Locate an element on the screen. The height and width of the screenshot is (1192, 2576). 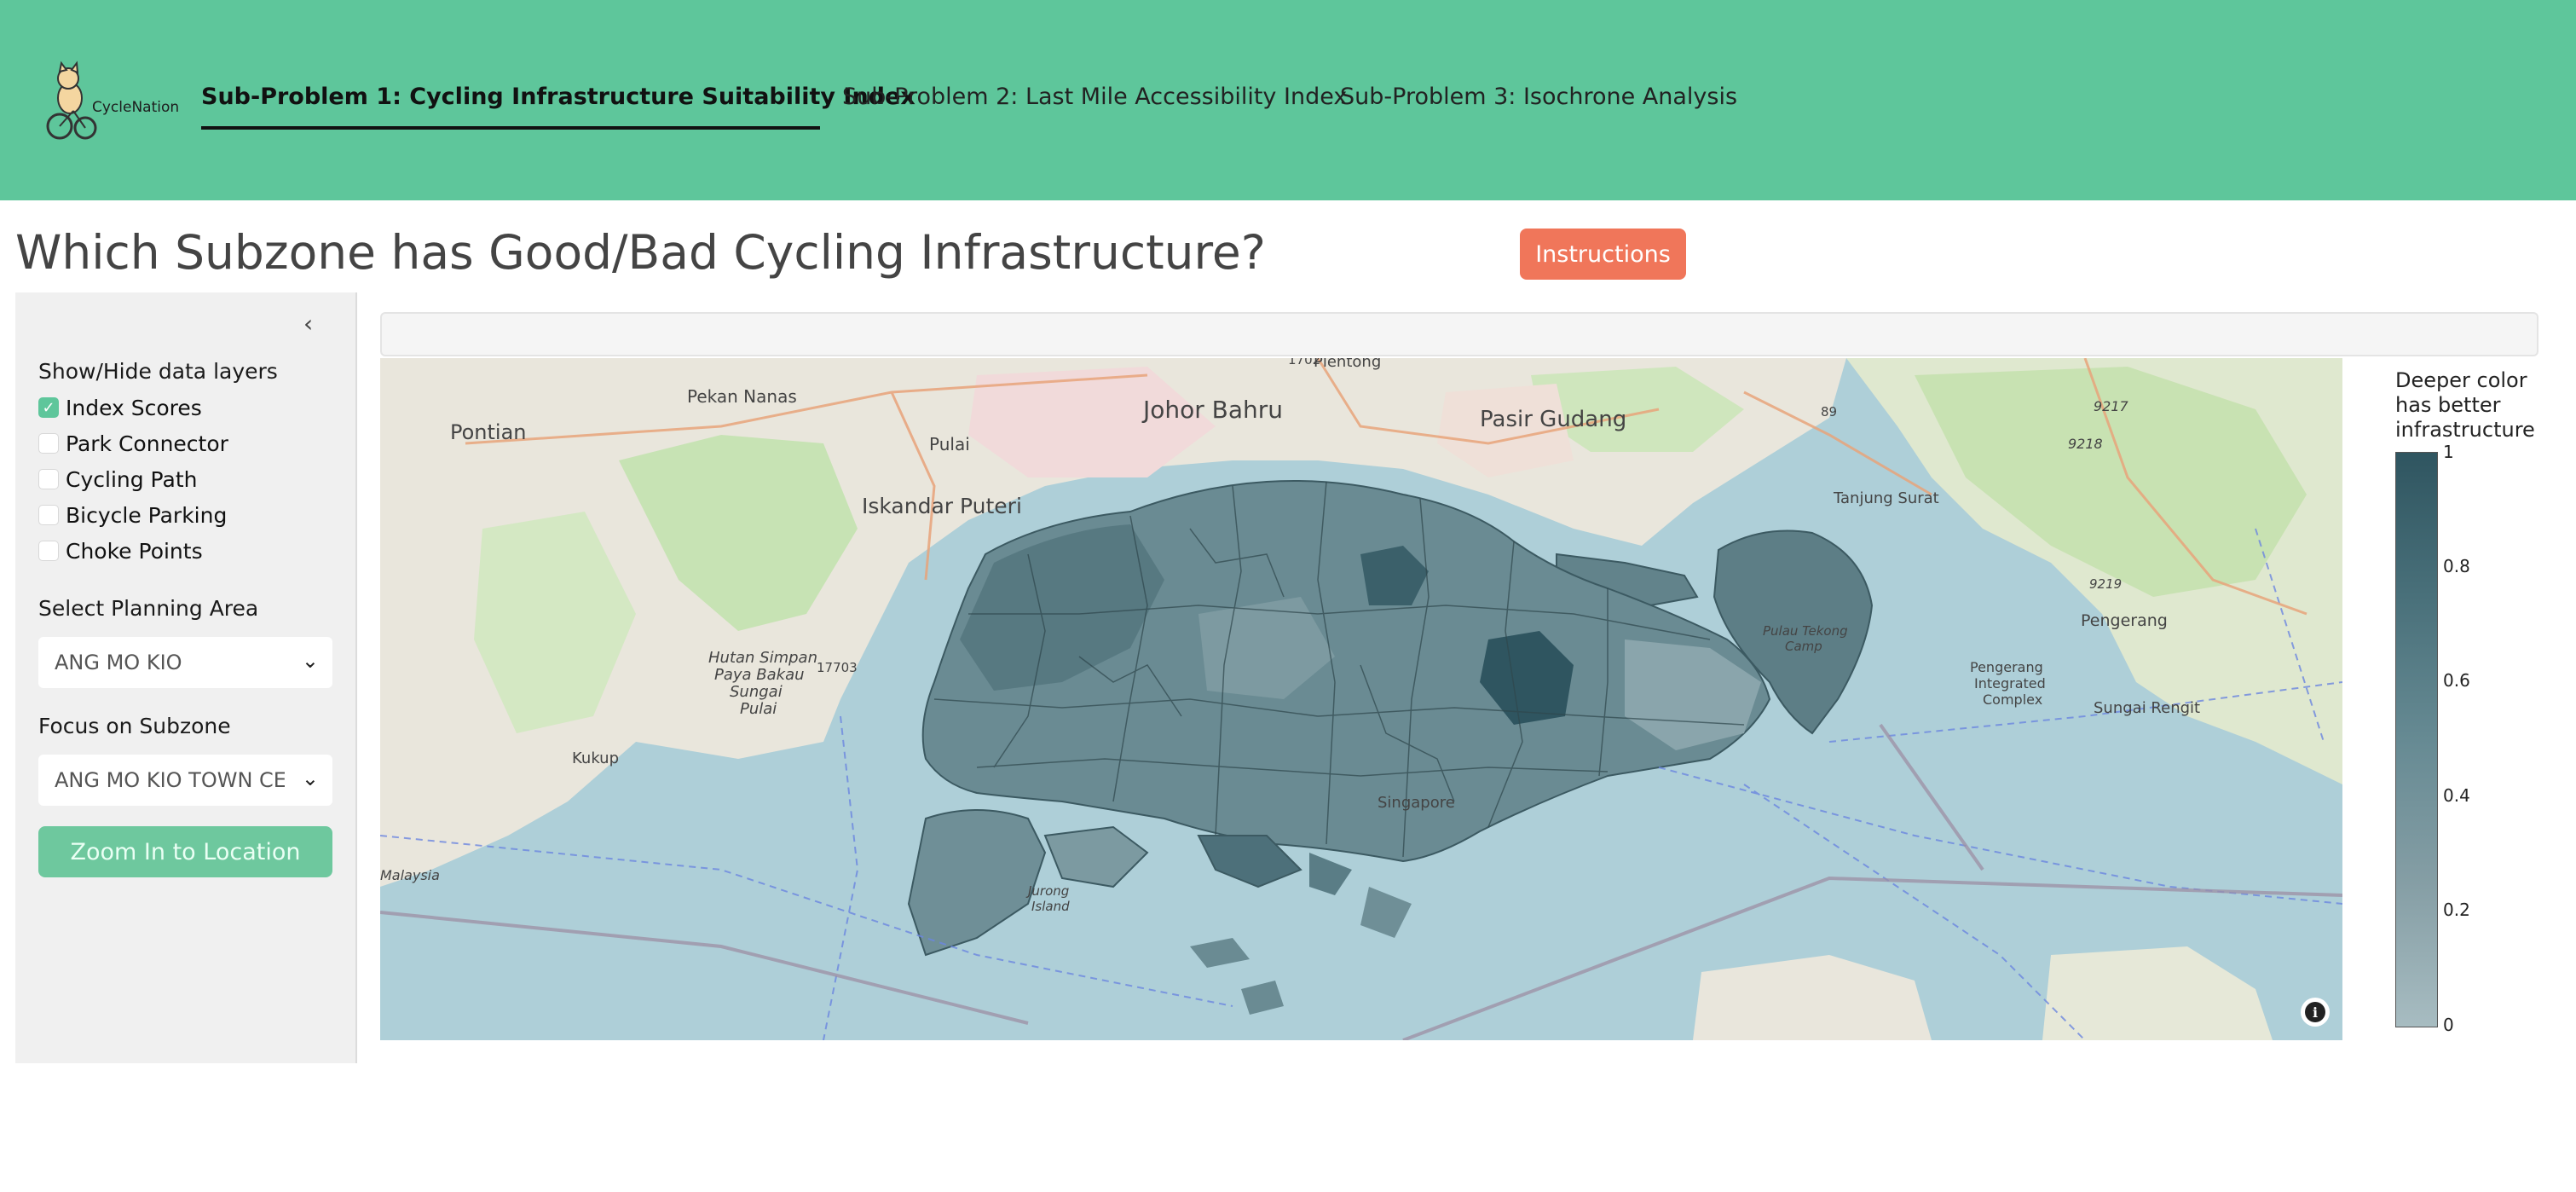
instructions-button: Instructions is located at coordinates (1603, 254).